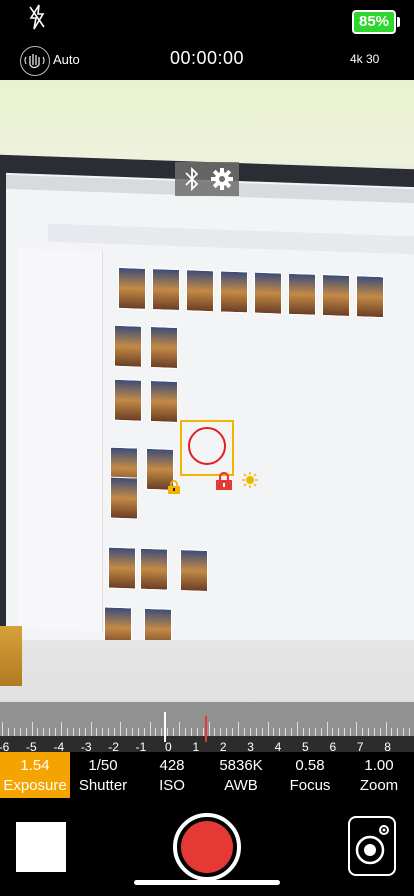 The width and height of the screenshot is (414, 896). What do you see at coordinates (310, 785) in the screenshot?
I see `focus-label: Focus` at bounding box center [310, 785].